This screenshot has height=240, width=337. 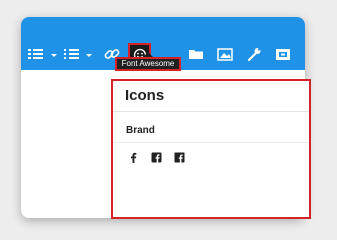 I want to click on font-awesome-tooltip: Font Awesome, so click(x=148, y=64).